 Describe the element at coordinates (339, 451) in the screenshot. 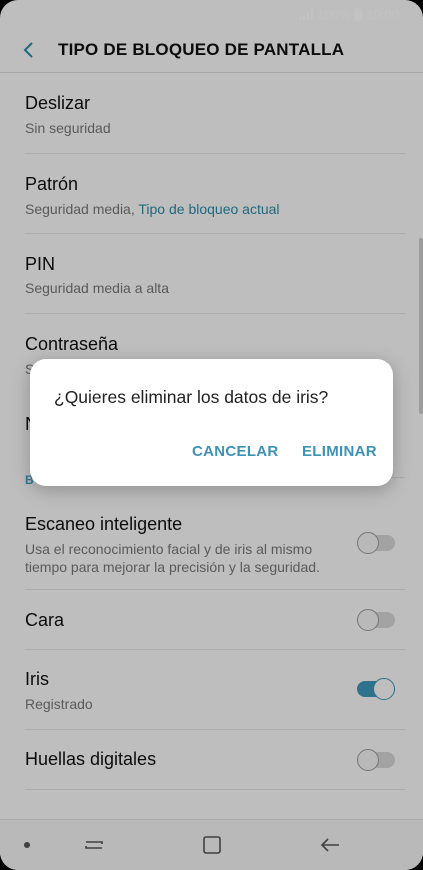

I see `delete-button: ELIMINAR` at that location.